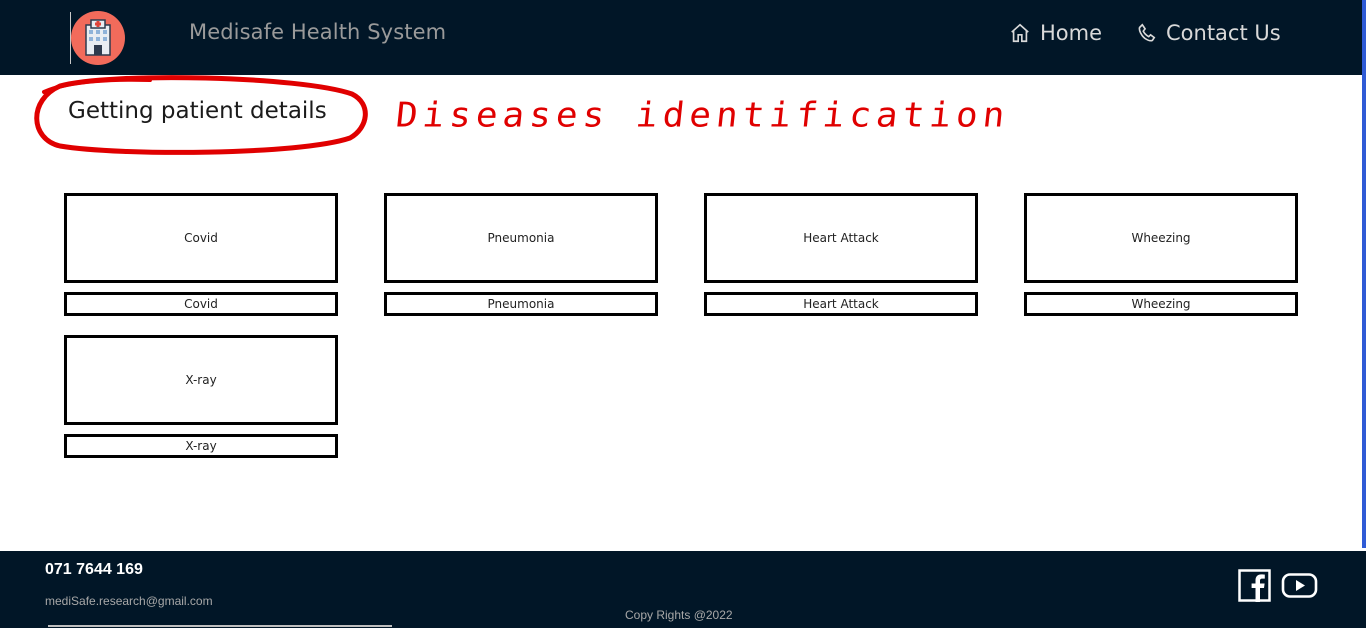  Describe the element at coordinates (702, 115) in the screenshot. I see `handwritten-annotation: Diseases identification` at that location.